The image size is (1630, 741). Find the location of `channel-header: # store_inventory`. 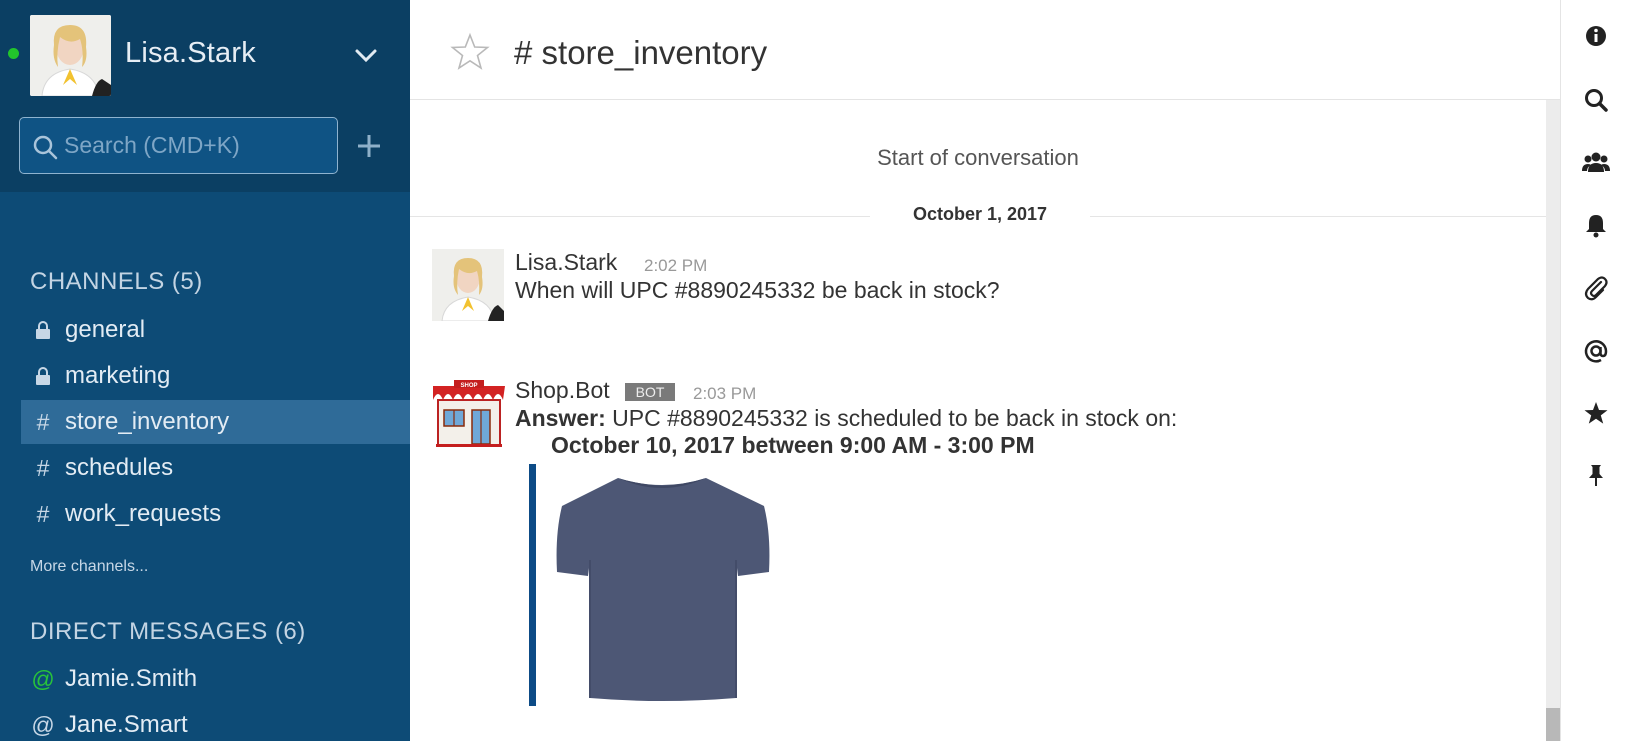

channel-header: # store_inventory is located at coordinates (985, 50).